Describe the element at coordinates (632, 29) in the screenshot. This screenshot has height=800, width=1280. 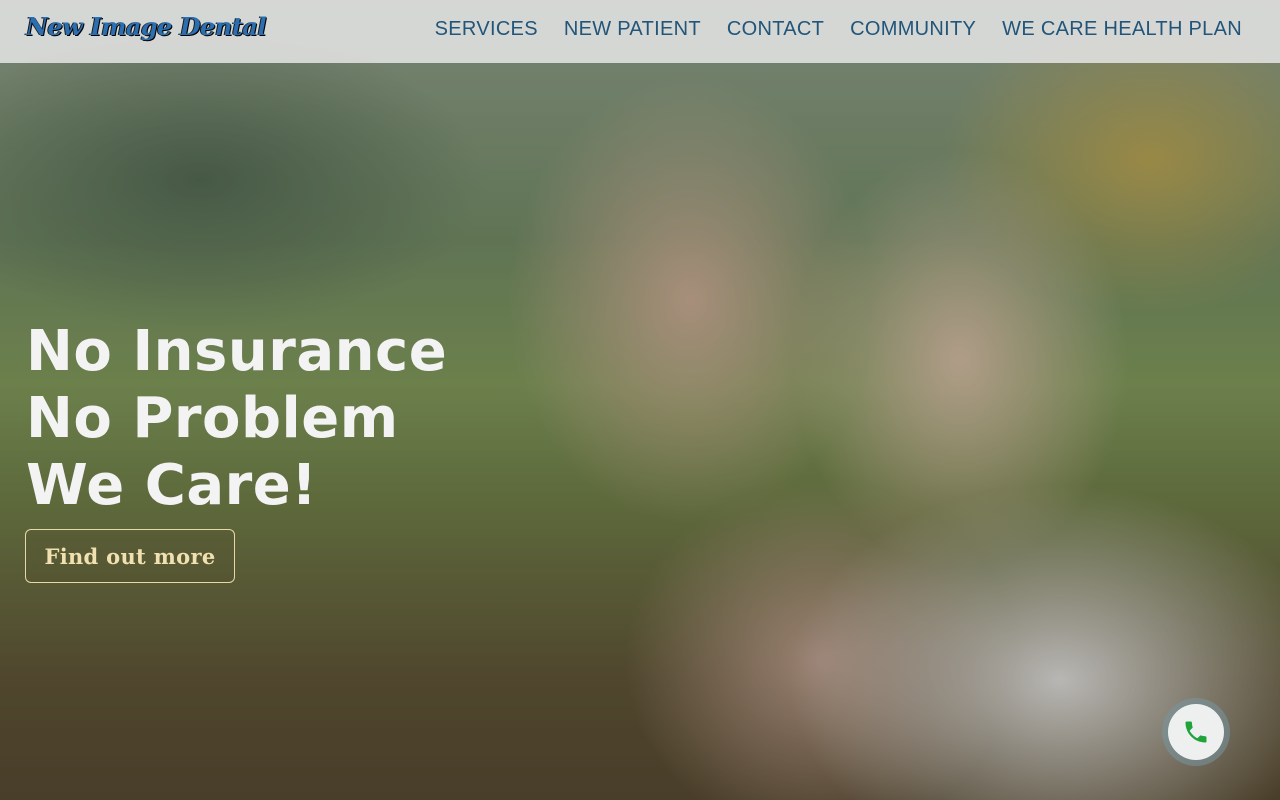
I see `nav-item-new-patient: NEW PATIENT` at that location.